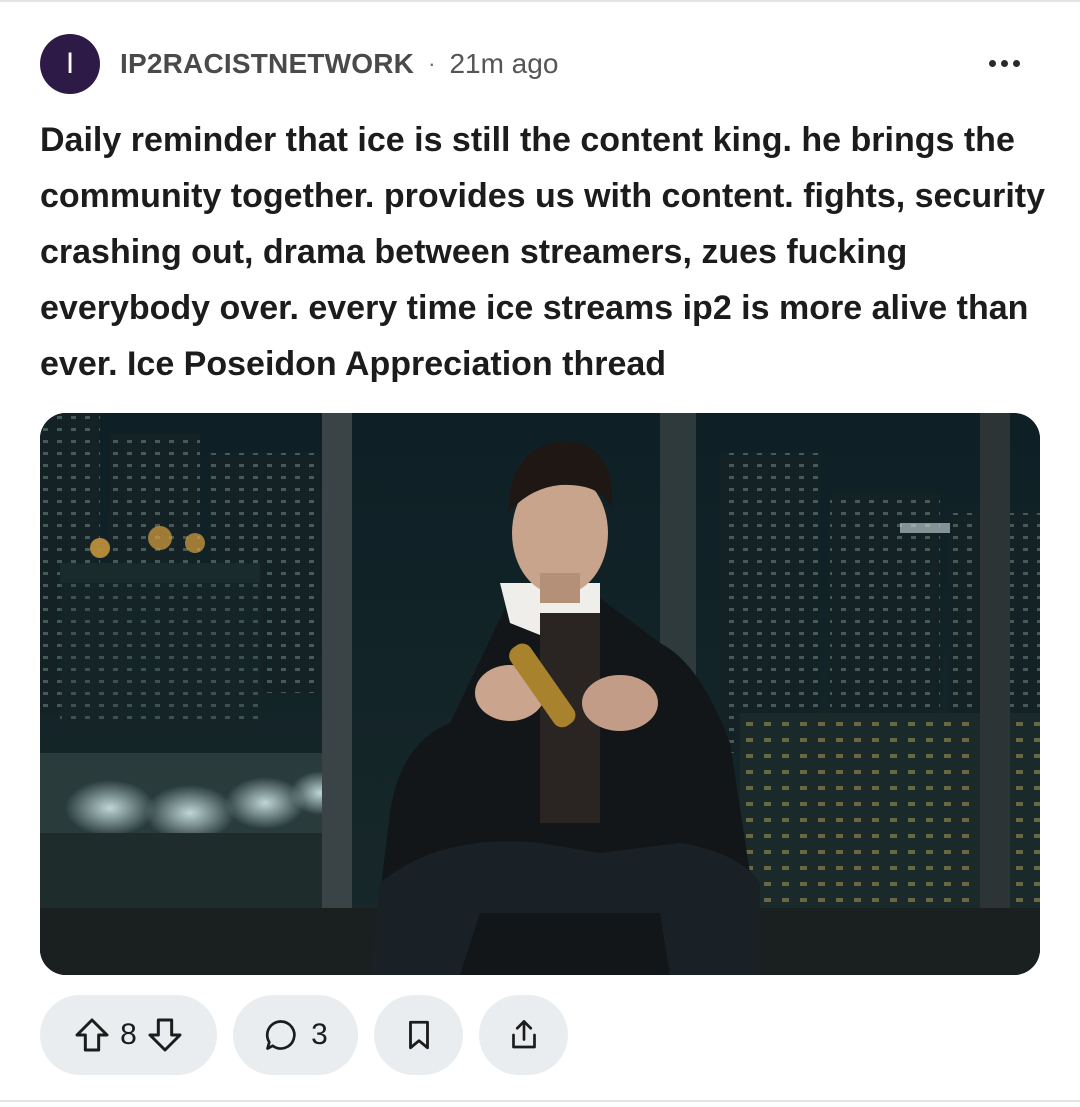  Describe the element at coordinates (267, 64) in the screenshot. I see `author-name: IP2RACISTNETWORK` at that location.